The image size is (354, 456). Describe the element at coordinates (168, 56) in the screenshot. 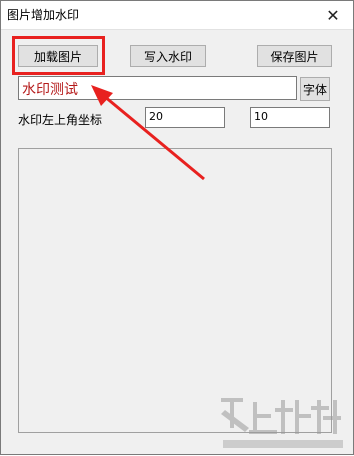

I see `write-watermark-button: 写入水印` at that location.